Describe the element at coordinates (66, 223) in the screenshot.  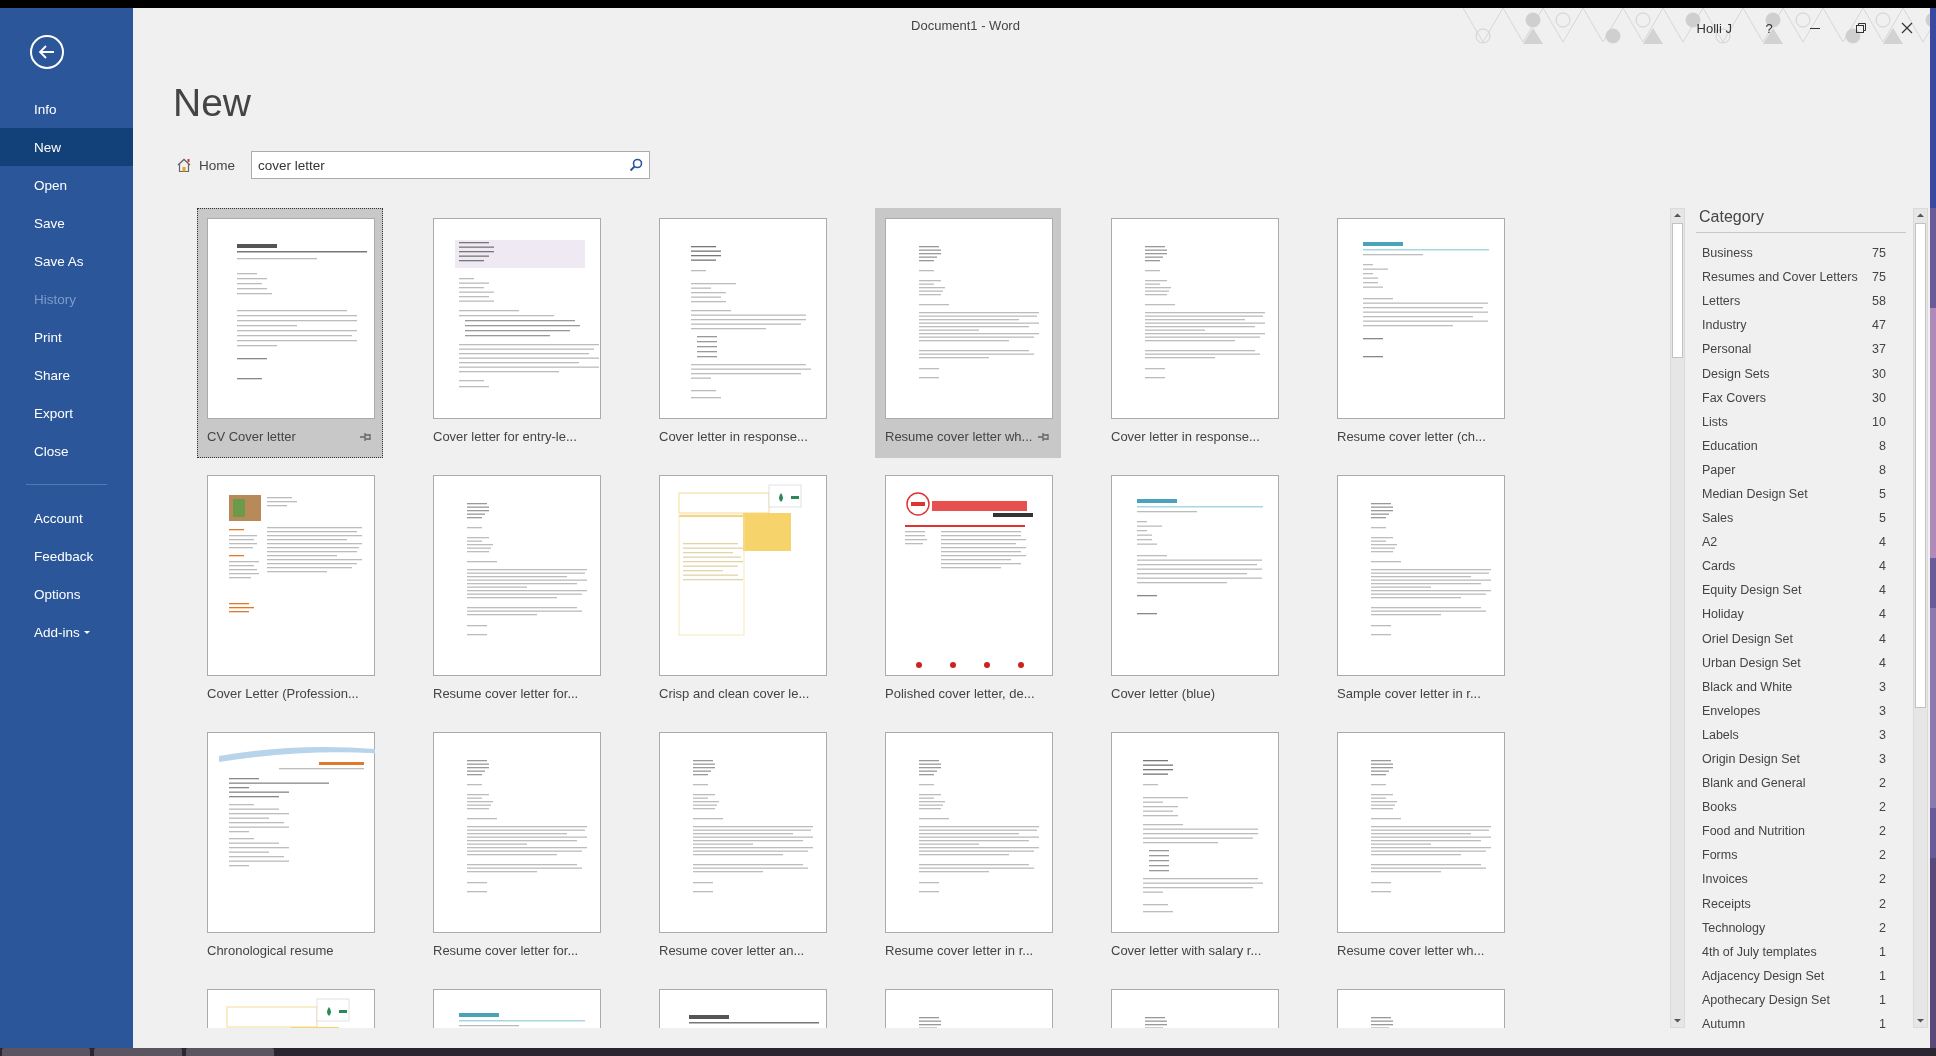
I see `sidebar-item: Save` at that location.